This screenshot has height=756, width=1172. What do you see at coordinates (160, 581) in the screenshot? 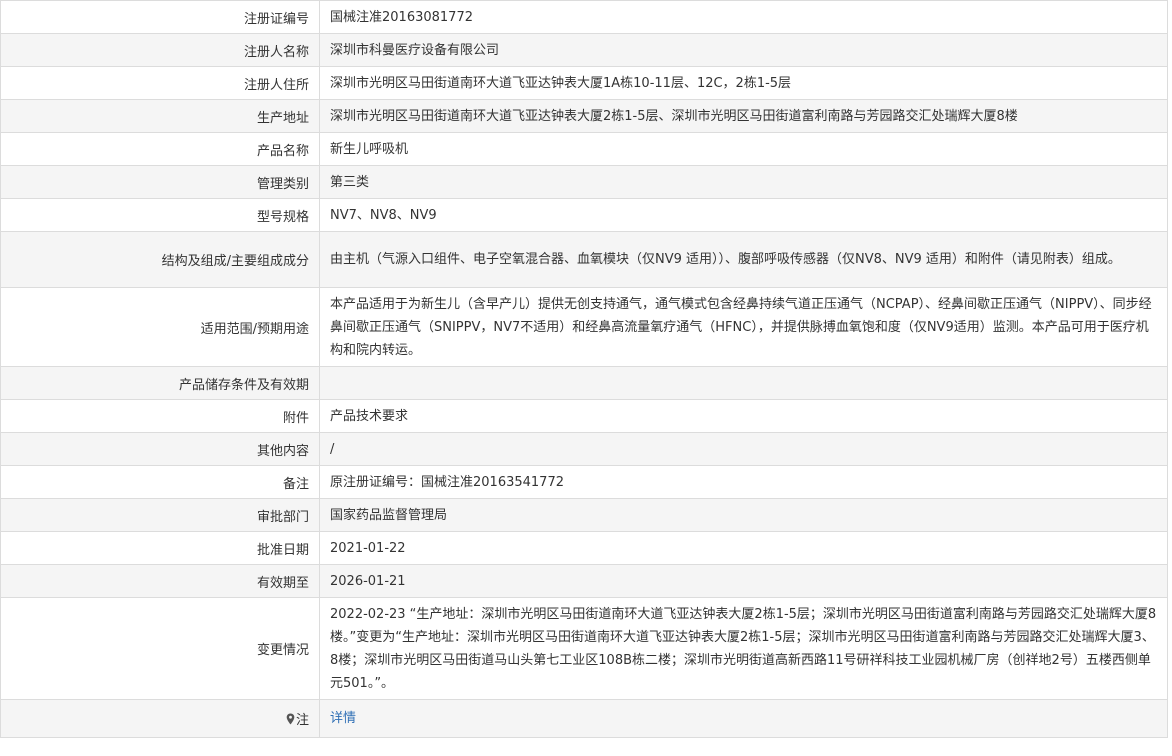
I see `field-label: 有效期至` at bounding box center [160, 581].